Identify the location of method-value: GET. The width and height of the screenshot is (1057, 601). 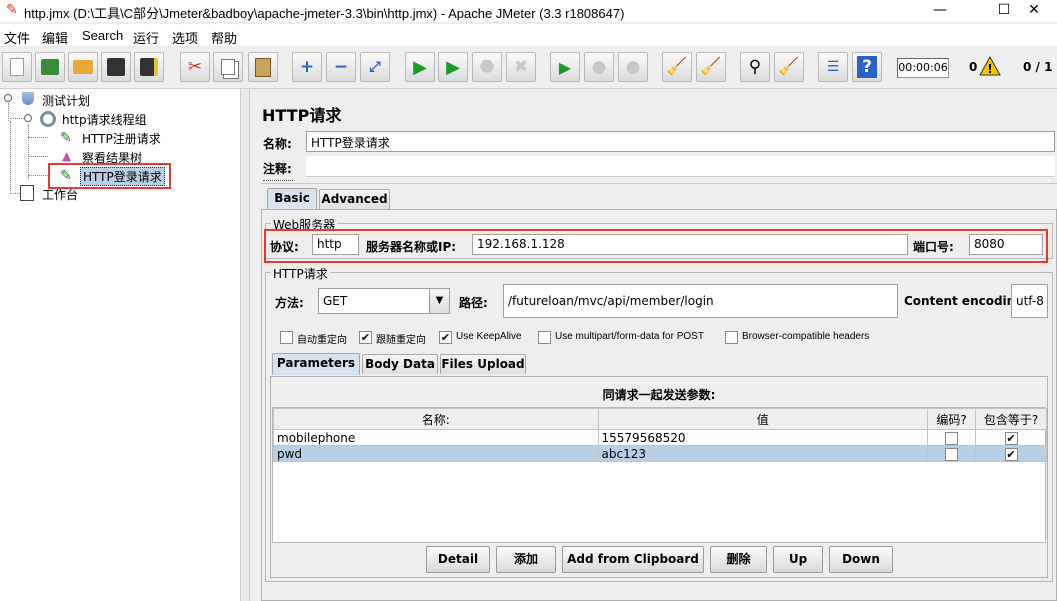
(335, 301).